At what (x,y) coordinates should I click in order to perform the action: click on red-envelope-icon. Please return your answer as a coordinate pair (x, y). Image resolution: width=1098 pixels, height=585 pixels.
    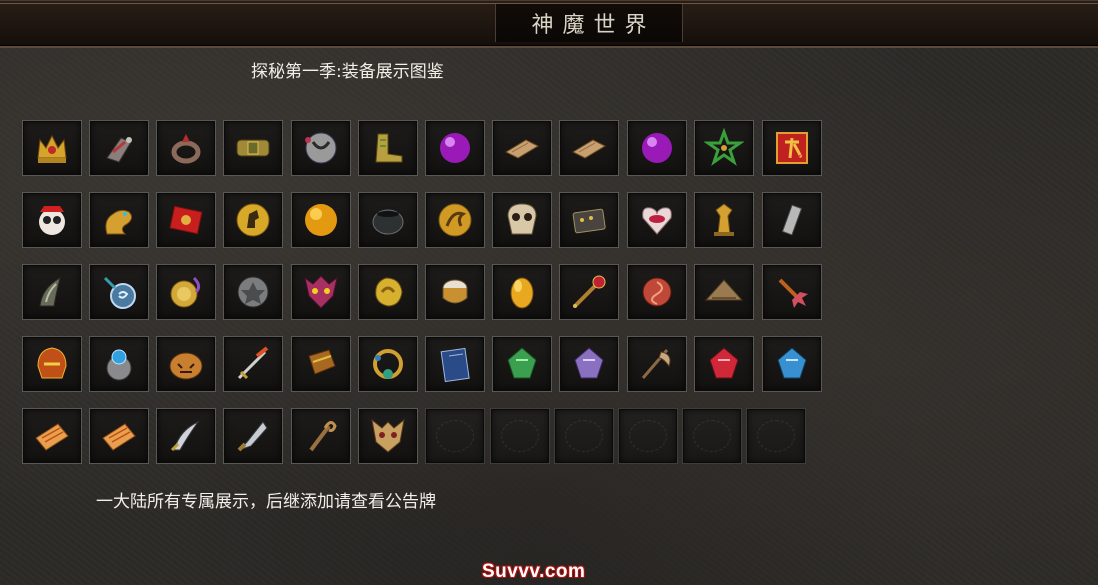
    Looking at the image, I should click on (186, 220).